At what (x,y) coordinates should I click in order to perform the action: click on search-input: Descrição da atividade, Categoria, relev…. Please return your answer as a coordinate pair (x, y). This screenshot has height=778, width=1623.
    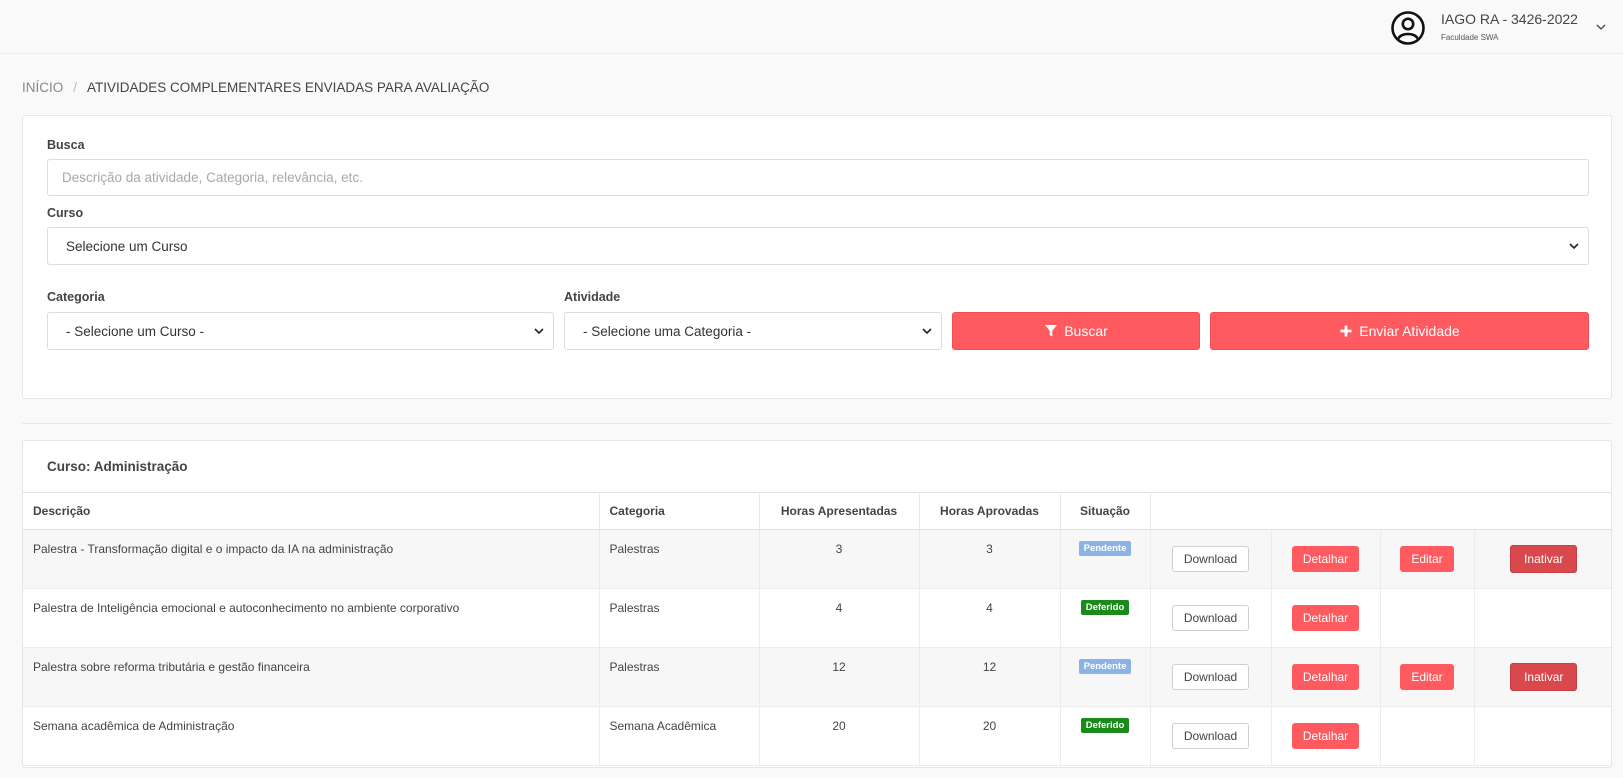
    Looking at the image, I should click on (818, 177).